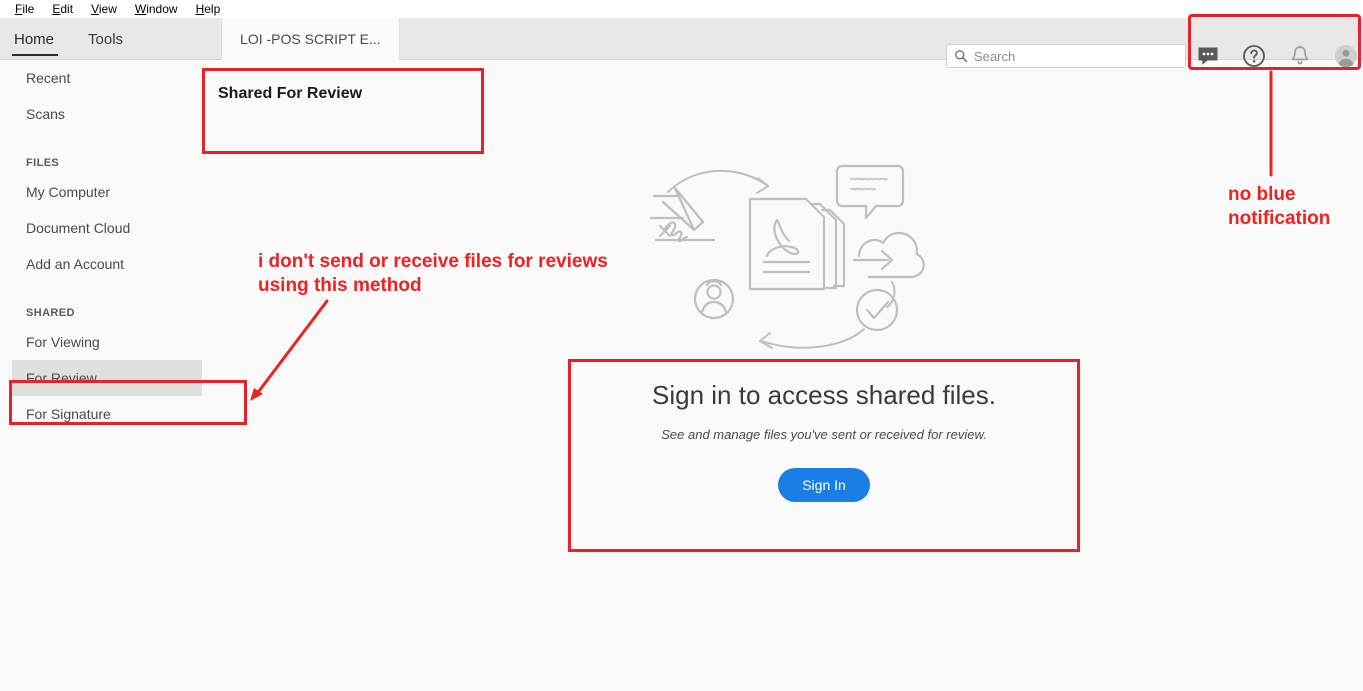 This screenshot has height=691, width=1363. Describe the element at coordinates (681, 9) in the screenshot. I see `menu-bar: File Edit View Window Help` at that location.